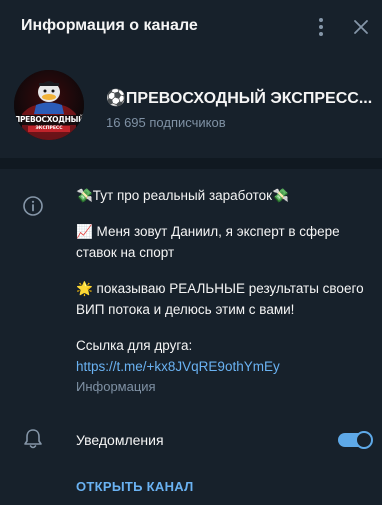 The image size is (382, 505). Describe the element at coordinates (182, 195) in the screenshot. I see `description-line: 💸Тут про реальный заработок💸` at that location.